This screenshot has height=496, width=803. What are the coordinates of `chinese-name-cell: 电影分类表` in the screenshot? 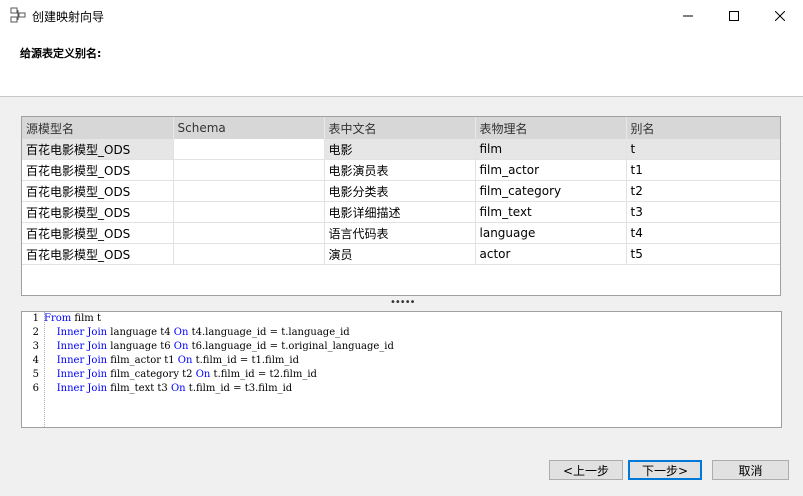 It's located at (400, 191).